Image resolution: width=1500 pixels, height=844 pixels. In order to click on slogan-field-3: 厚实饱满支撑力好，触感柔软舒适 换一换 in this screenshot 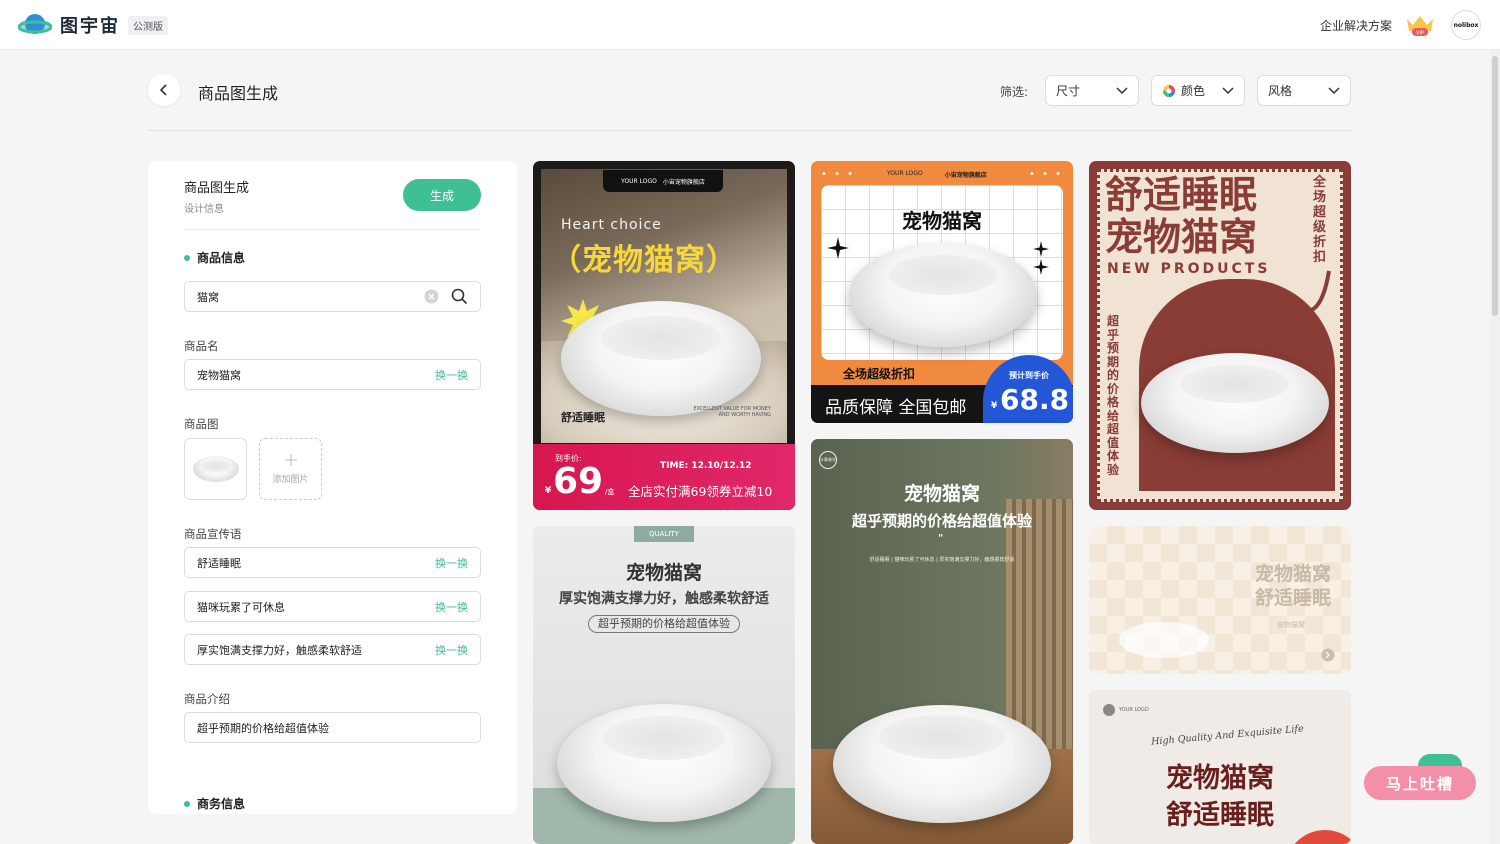, I will do `click(332, 649)`.